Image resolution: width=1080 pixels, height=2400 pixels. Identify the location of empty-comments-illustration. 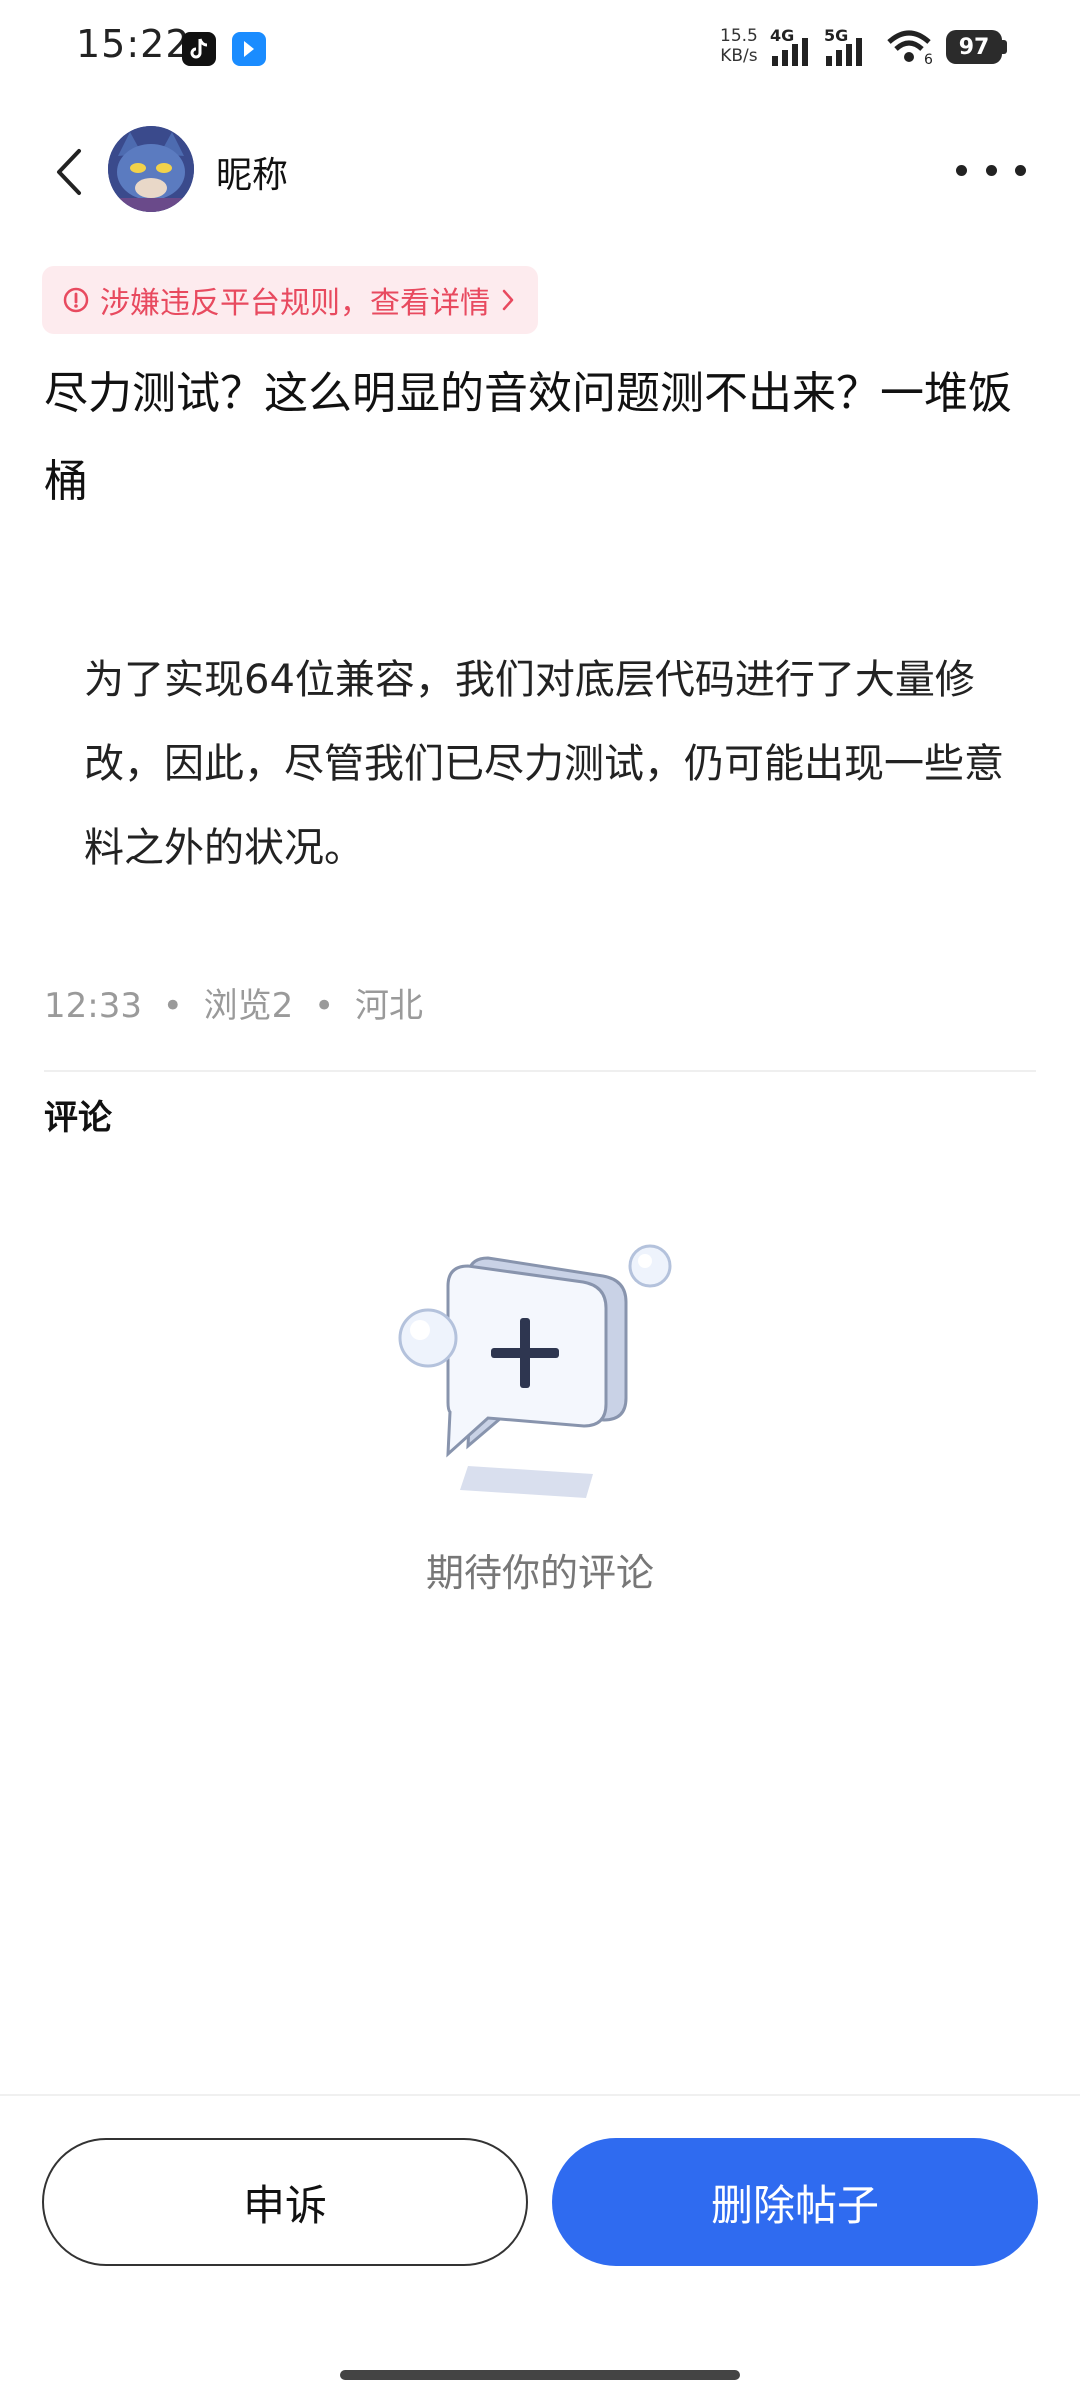
(538, 1381).